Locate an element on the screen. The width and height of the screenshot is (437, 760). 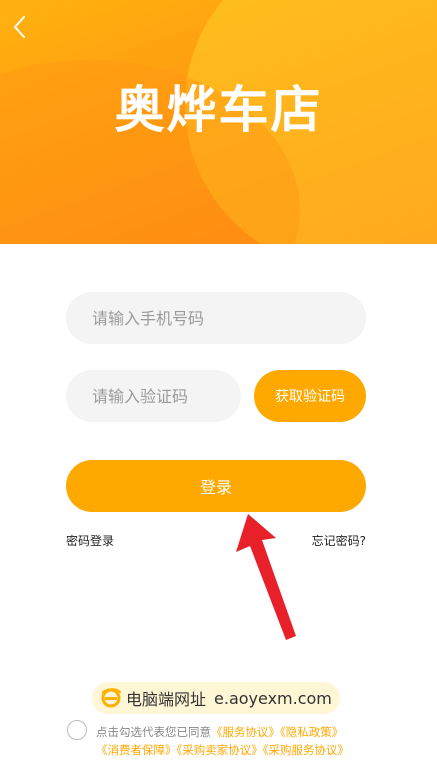
login-button: 登录 is located at coordinates (216, 486).